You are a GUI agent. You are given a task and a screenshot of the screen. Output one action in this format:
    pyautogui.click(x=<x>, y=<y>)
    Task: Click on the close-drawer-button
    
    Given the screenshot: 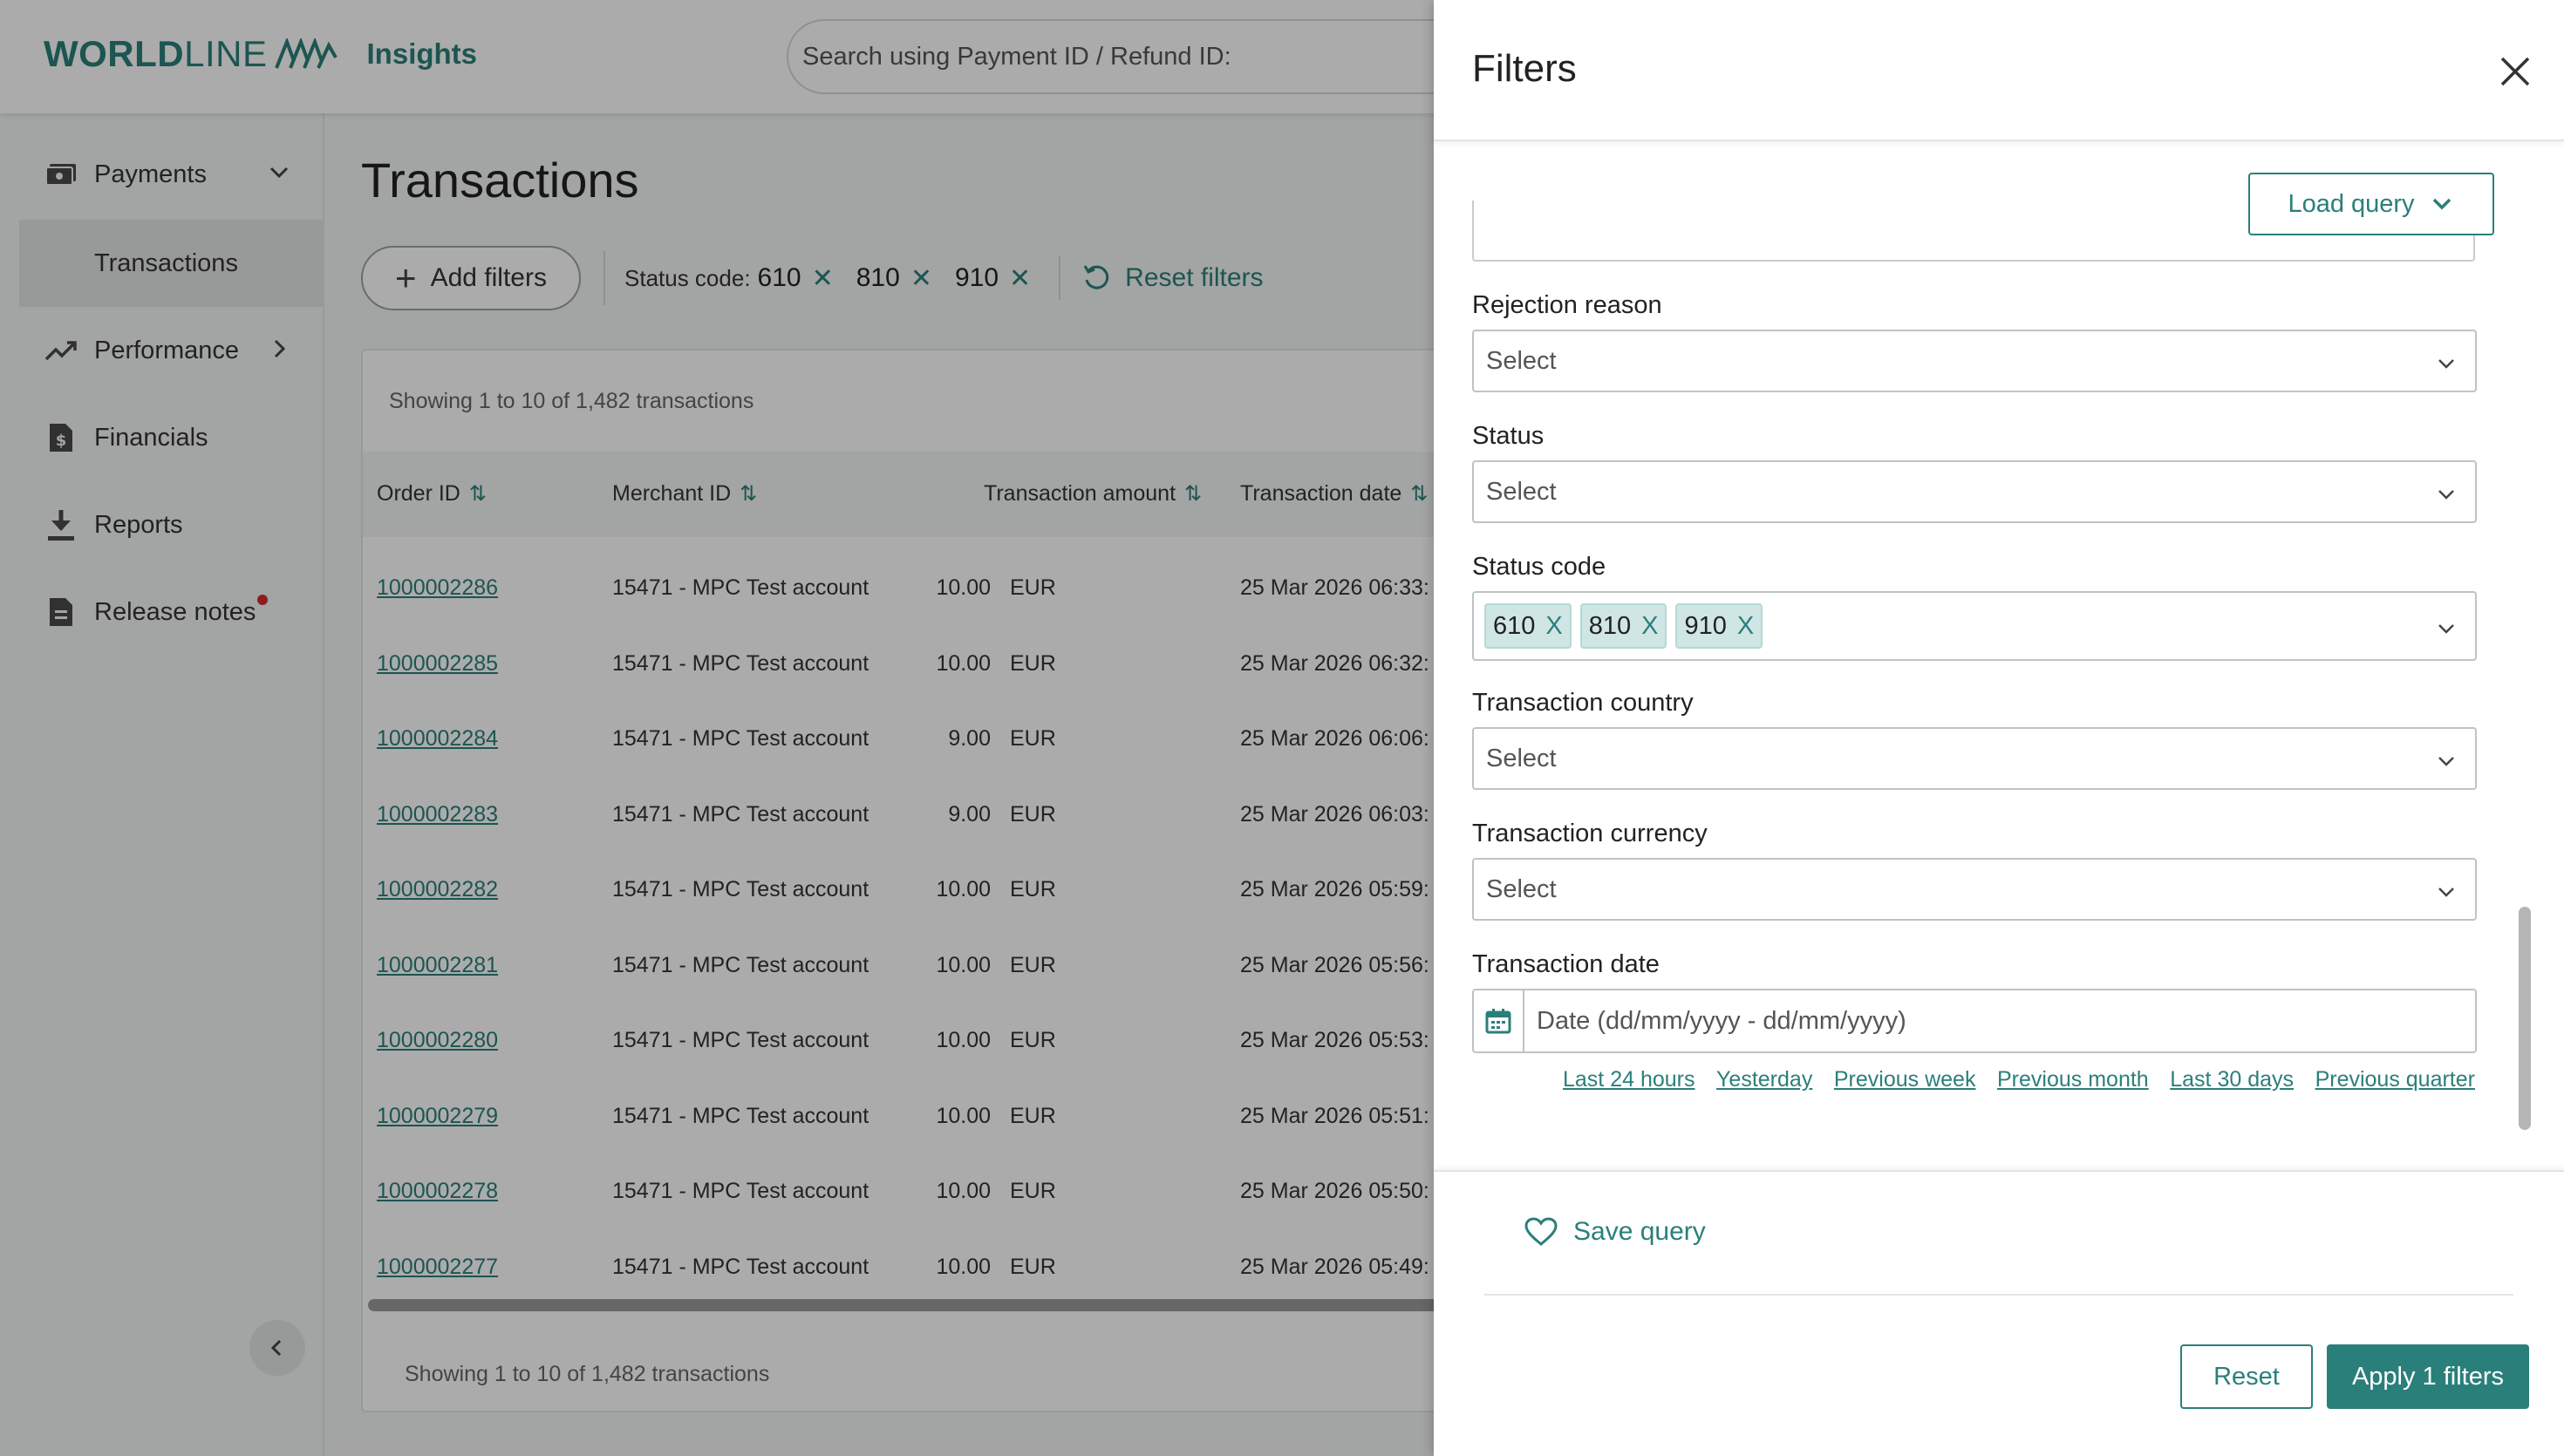 What is the action you would take?
    pyautogui.click(x=2515, y=71)
    